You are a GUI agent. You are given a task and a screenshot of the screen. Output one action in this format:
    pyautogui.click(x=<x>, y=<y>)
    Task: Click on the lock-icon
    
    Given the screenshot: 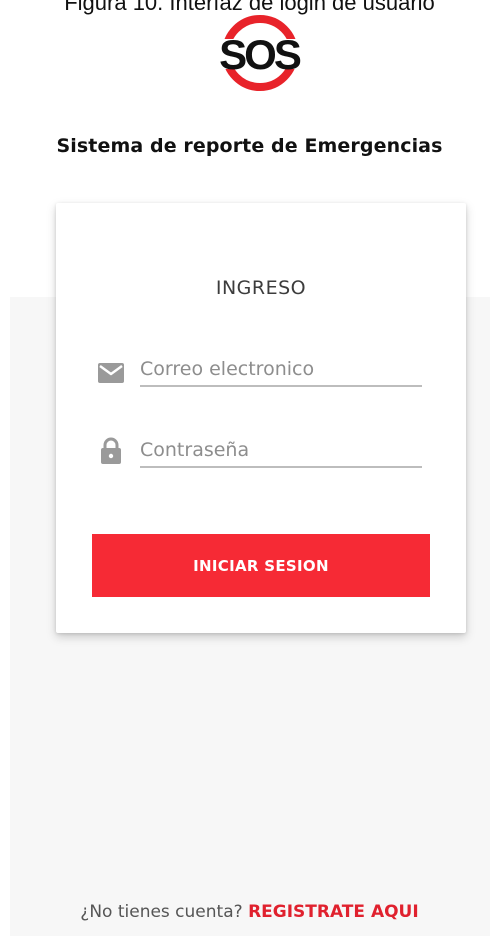 What is the action you would take?
    pyautogui.click(x=111, y=451)
    